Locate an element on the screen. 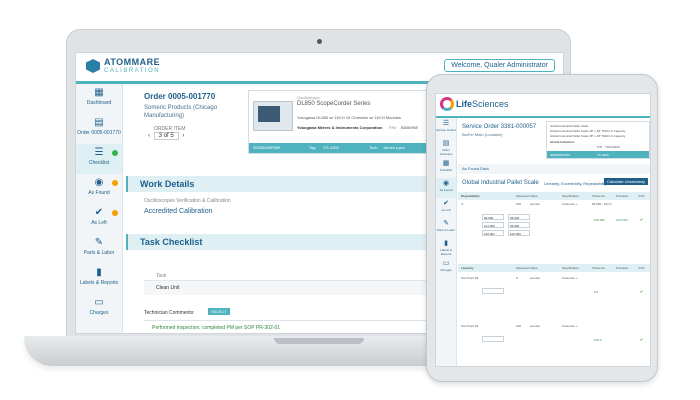  tablet-sidebar-parts-labor: ✎ Parts & Labor is located at coordinates (446, 228).